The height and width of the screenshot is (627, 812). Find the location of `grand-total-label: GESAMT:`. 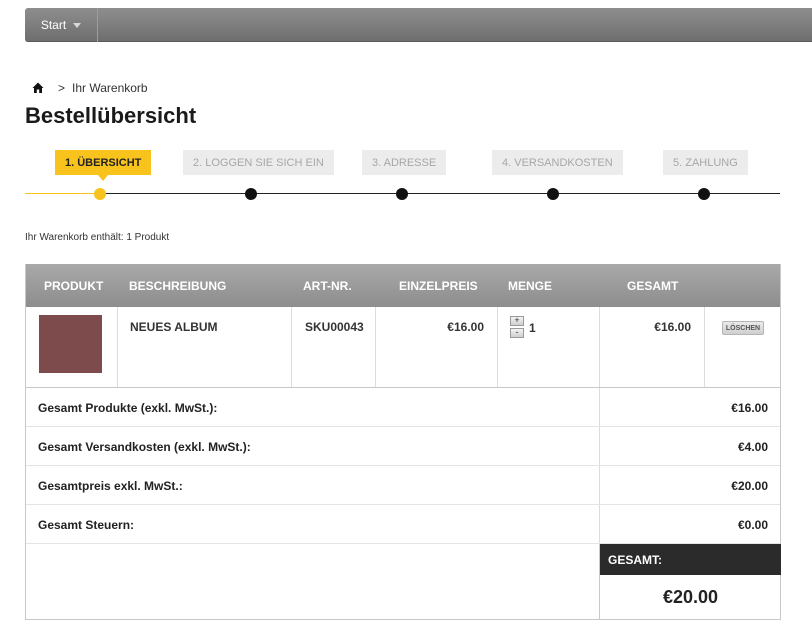

grand-total-label: GESAMT: is located at coordinates (690, 559).